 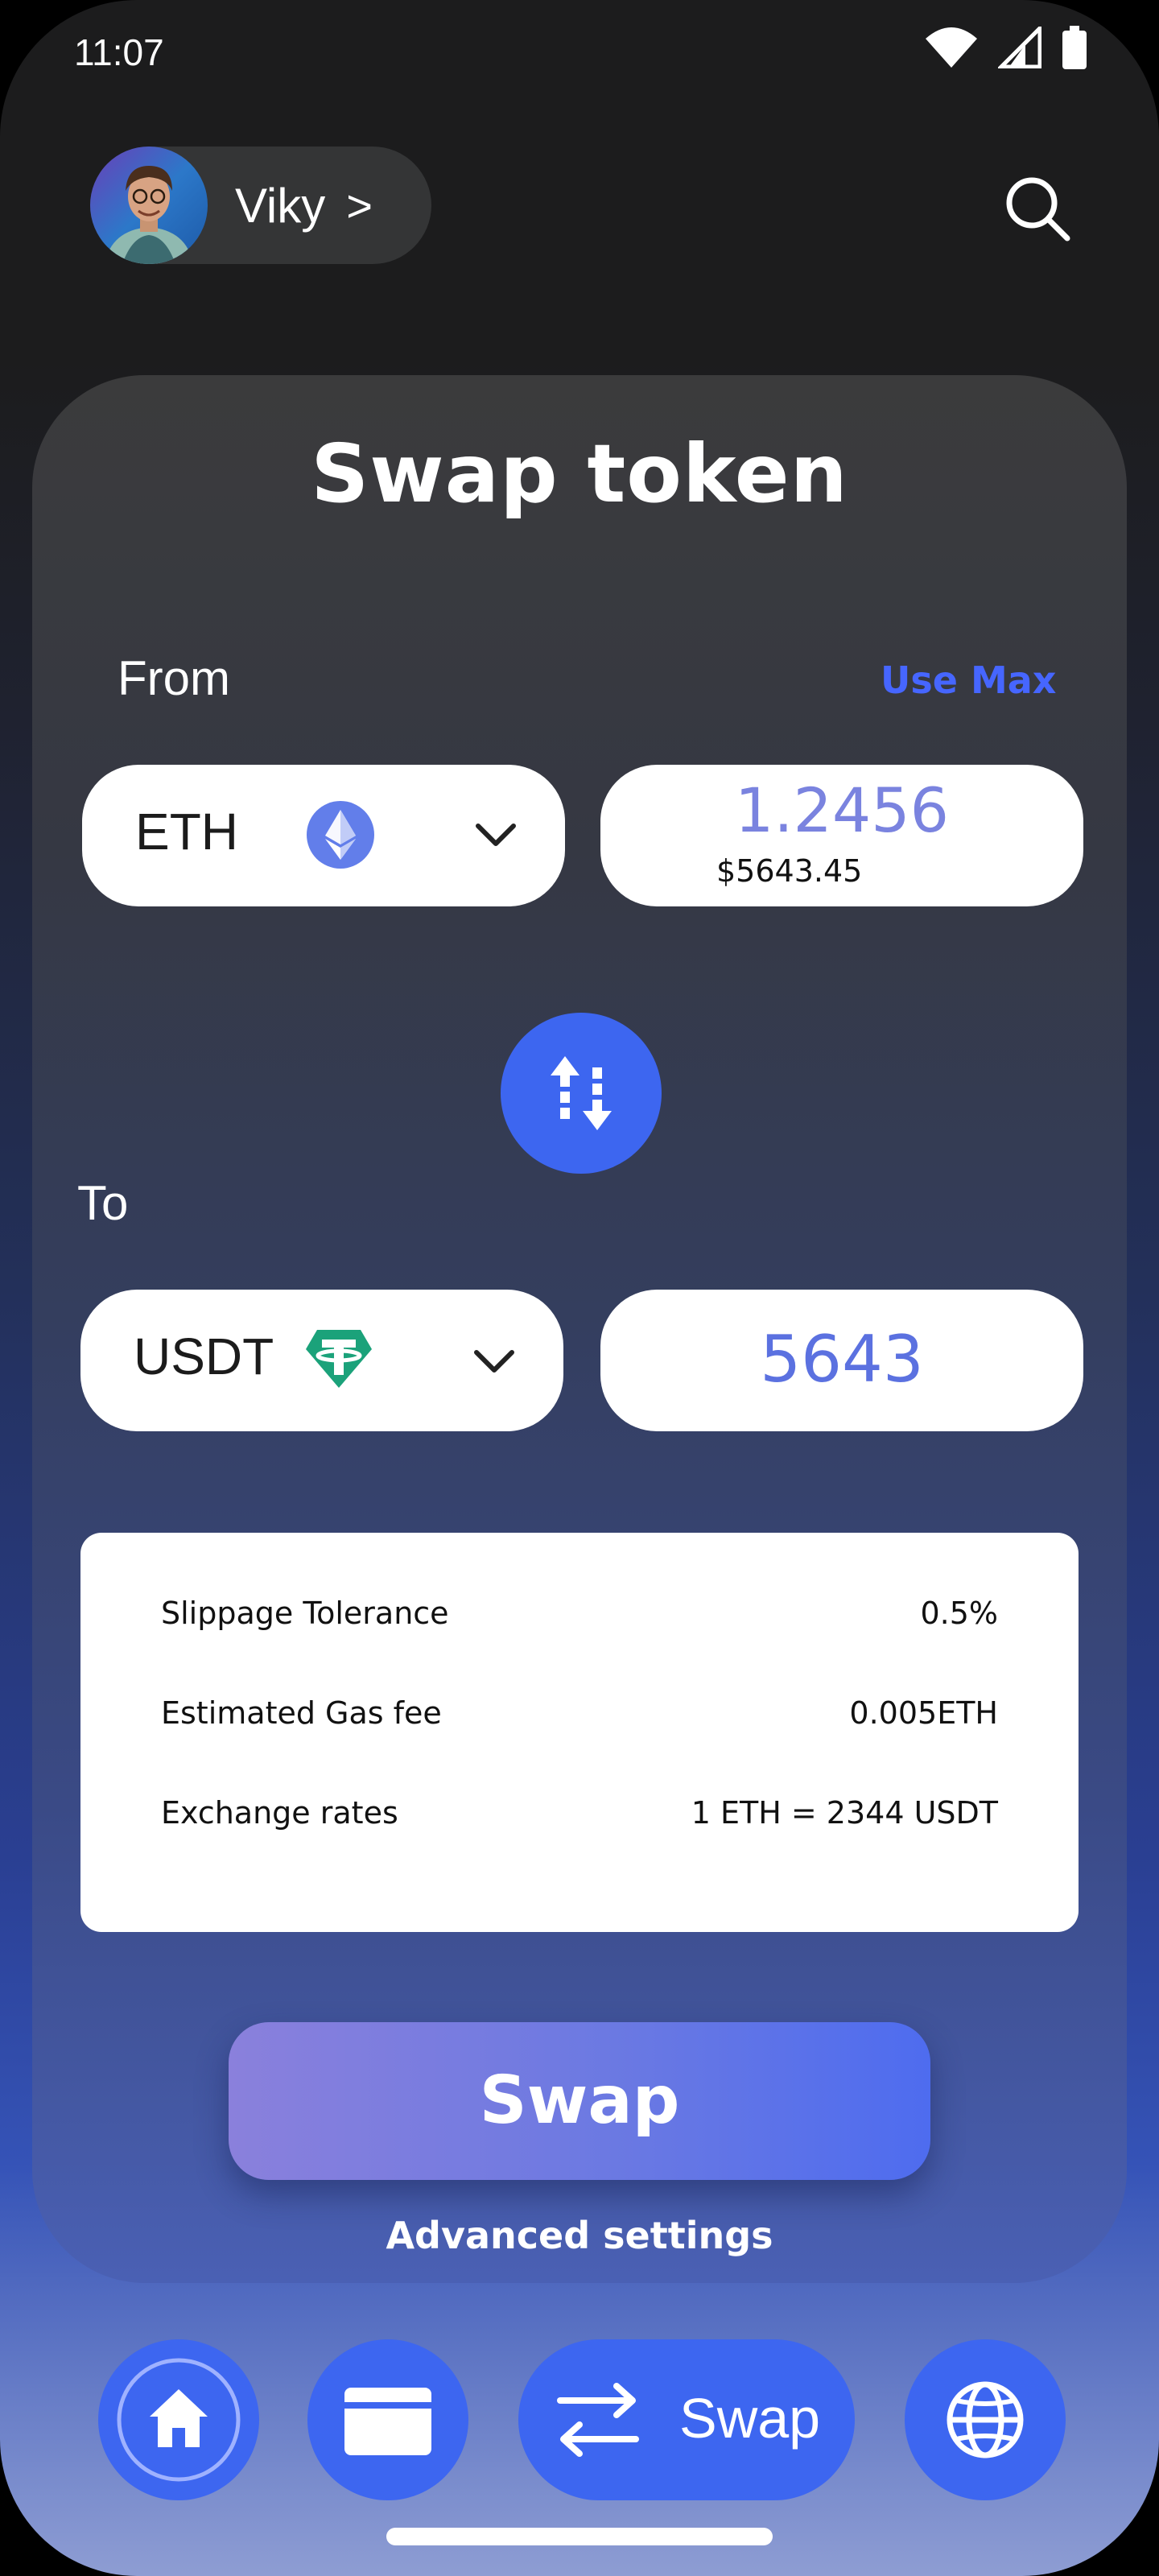 I want to click on nav-swap-label: Swap, so click(x=750, y=2418).